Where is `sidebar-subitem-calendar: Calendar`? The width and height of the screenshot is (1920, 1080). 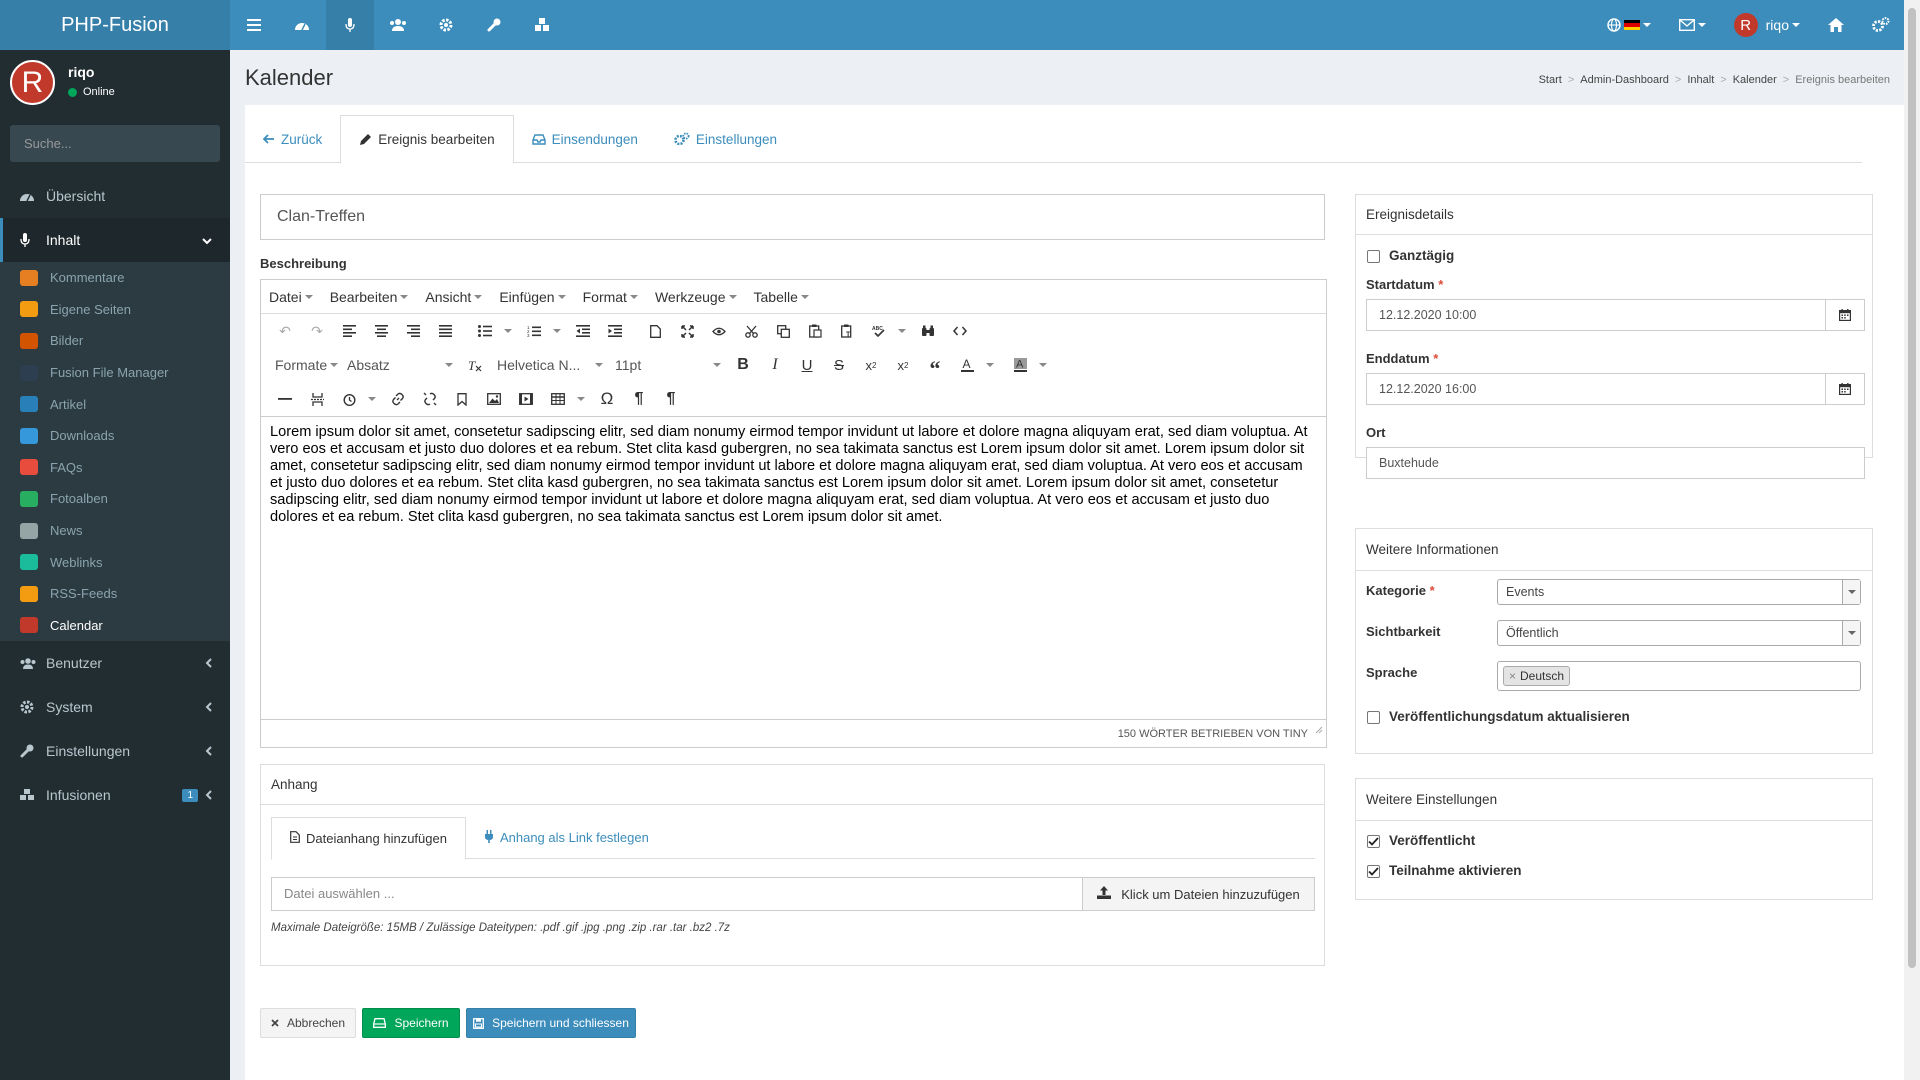
sidebar-subitem-calendar: Calendar is located at coordinates (115, 626).